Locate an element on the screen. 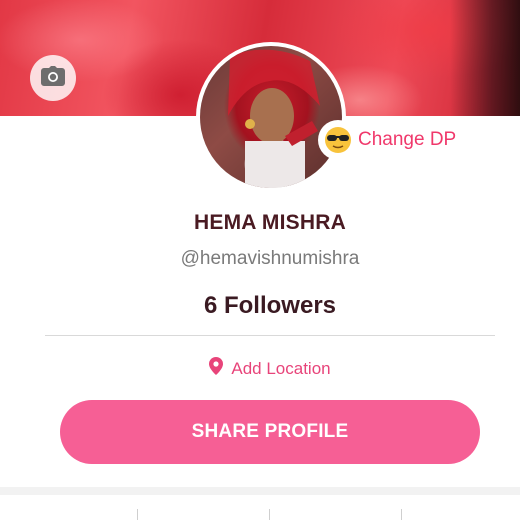 This screenshot has width=520, height=520. change-dp-button: Change DP is located at coordinates (387, 140).